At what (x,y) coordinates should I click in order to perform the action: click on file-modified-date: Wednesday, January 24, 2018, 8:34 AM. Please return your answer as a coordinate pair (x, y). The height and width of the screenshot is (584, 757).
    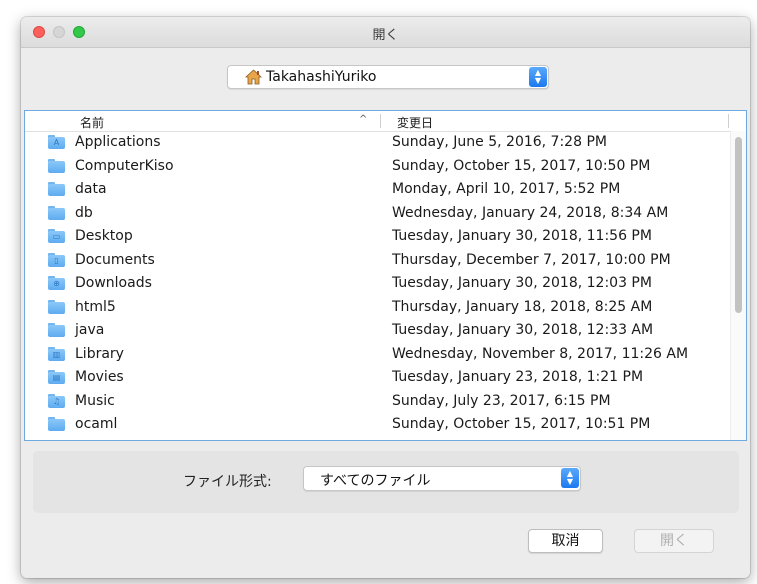
    Looking at the image, I should click on (530, 212).